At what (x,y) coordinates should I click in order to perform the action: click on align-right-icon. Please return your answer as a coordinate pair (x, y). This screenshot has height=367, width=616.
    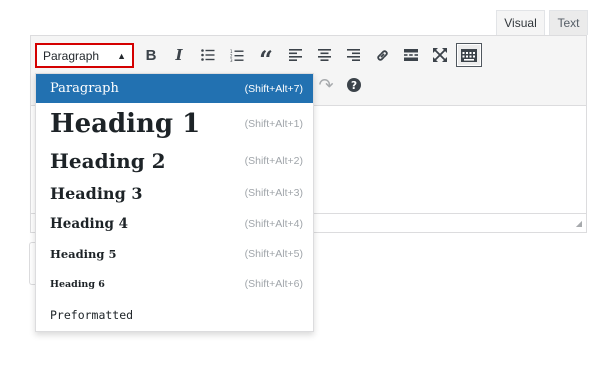
    Looking at the image, I should click on (353, 55).